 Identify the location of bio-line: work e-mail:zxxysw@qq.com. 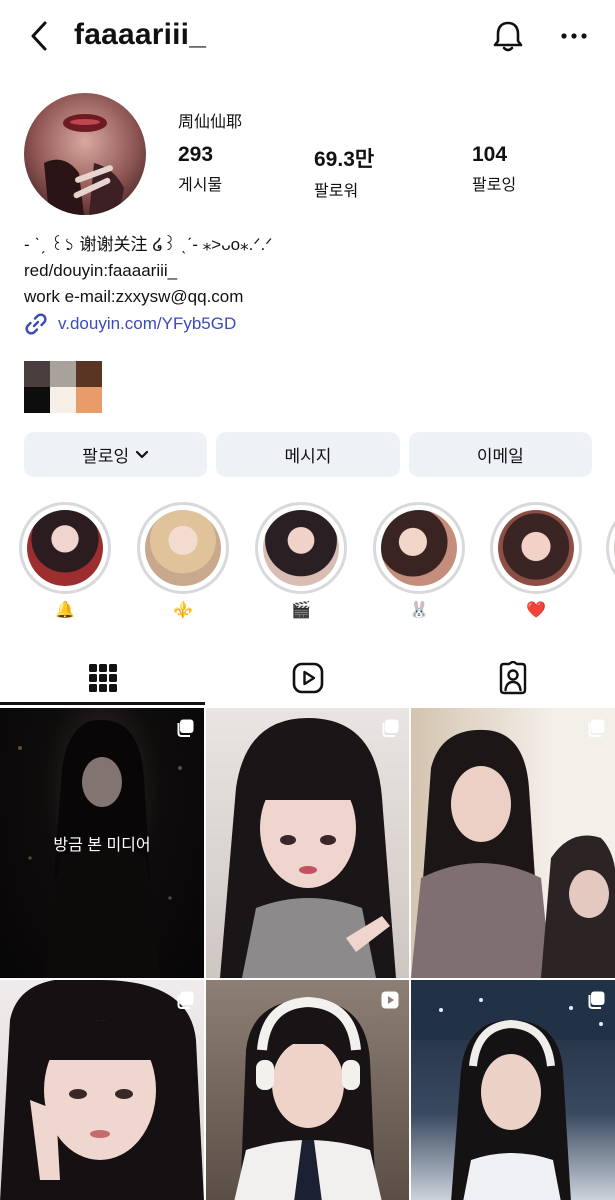
(134, 296).